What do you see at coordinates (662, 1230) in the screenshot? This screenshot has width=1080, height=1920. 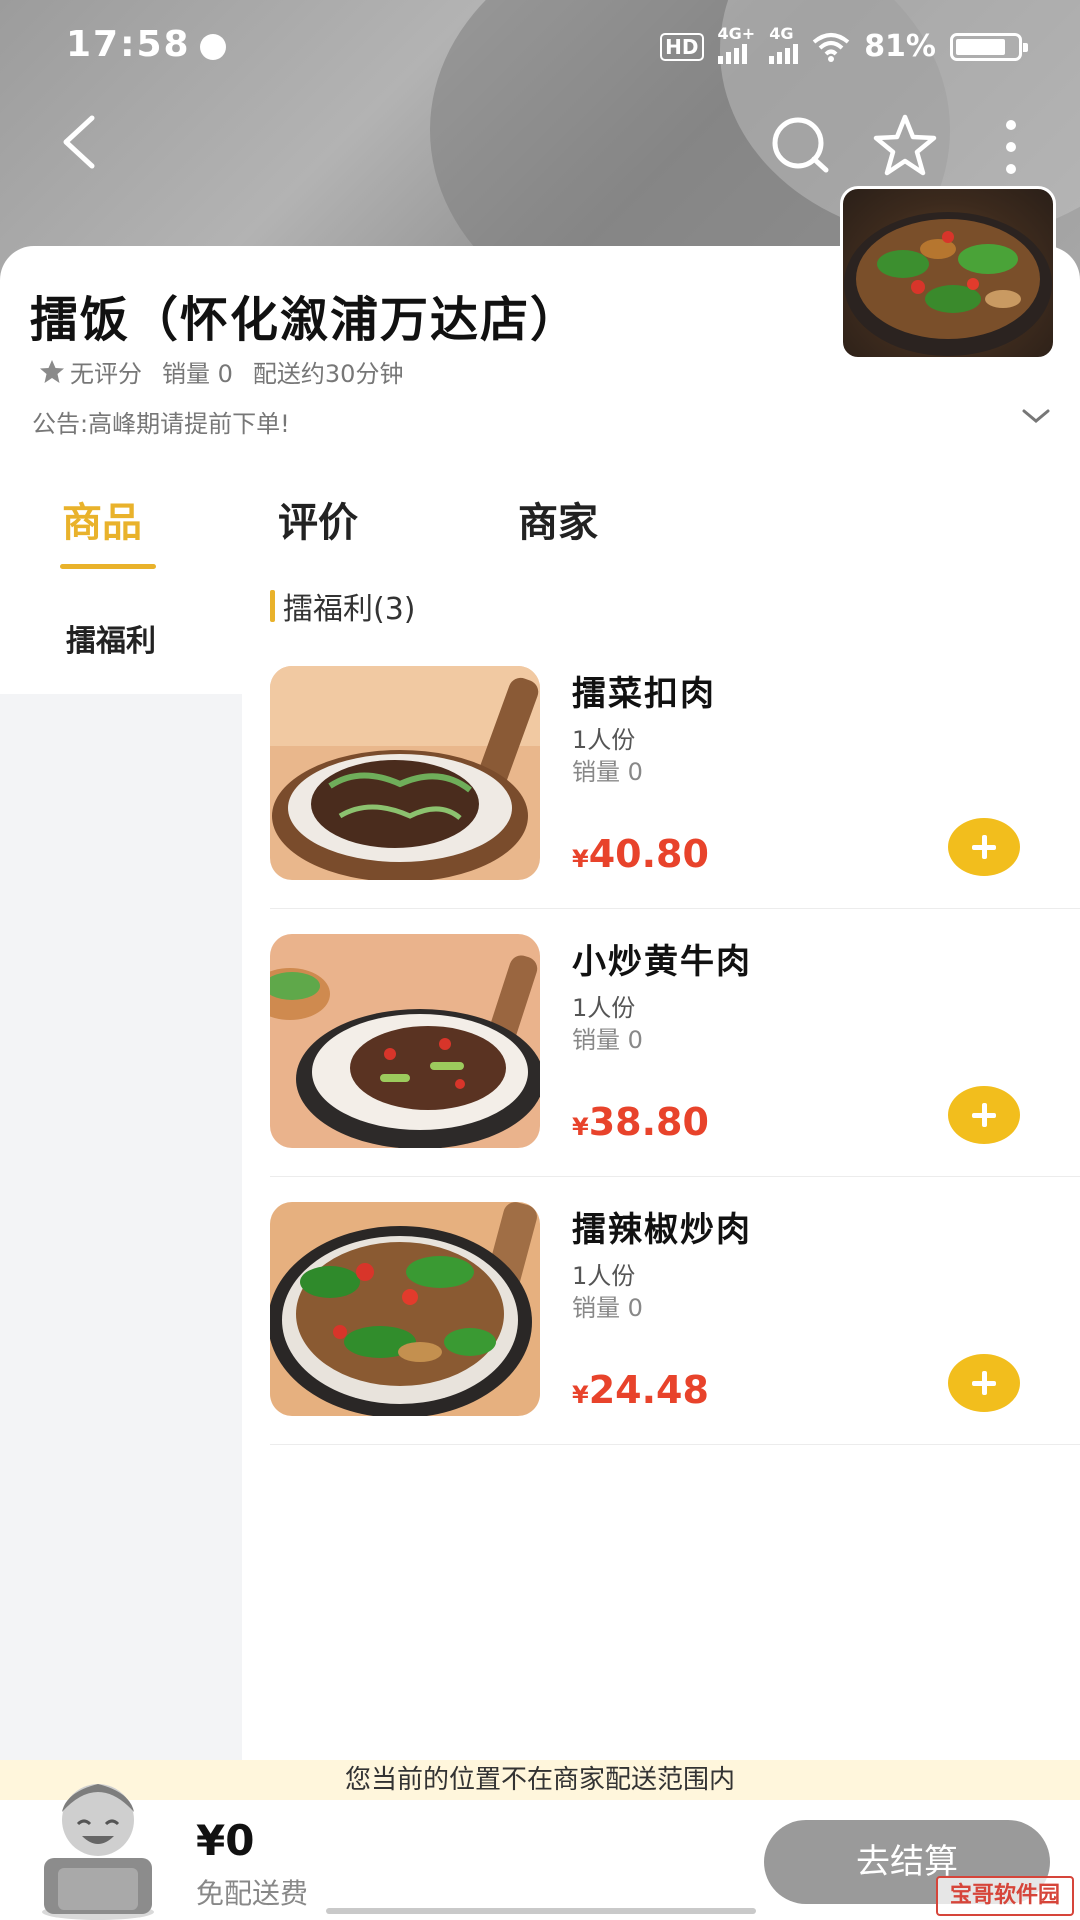 I see `product-name: 擂辣椒炒肉` at bounding box center [662, 1230].